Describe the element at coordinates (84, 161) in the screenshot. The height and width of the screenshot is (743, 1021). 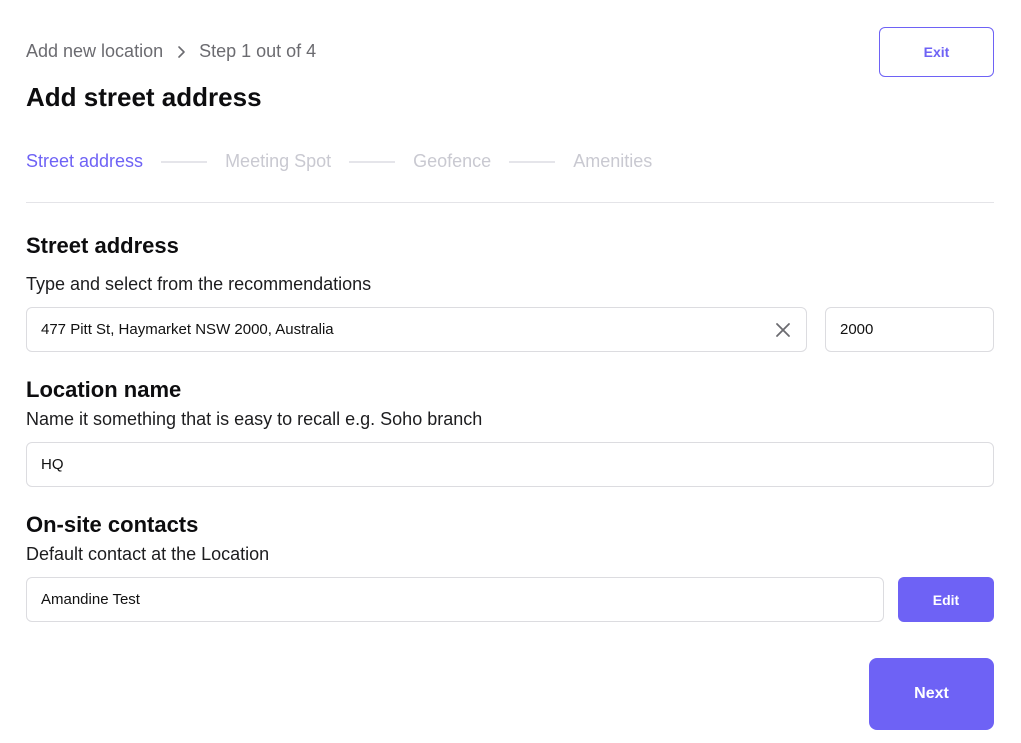
I see `step-street-address: Street address` at that location.